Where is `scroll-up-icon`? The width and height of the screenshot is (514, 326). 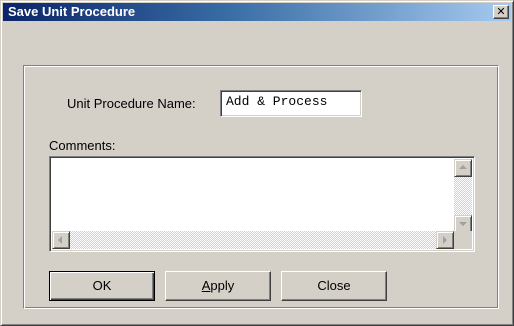
scroll-up-icon is located at coordinates (463, 167).